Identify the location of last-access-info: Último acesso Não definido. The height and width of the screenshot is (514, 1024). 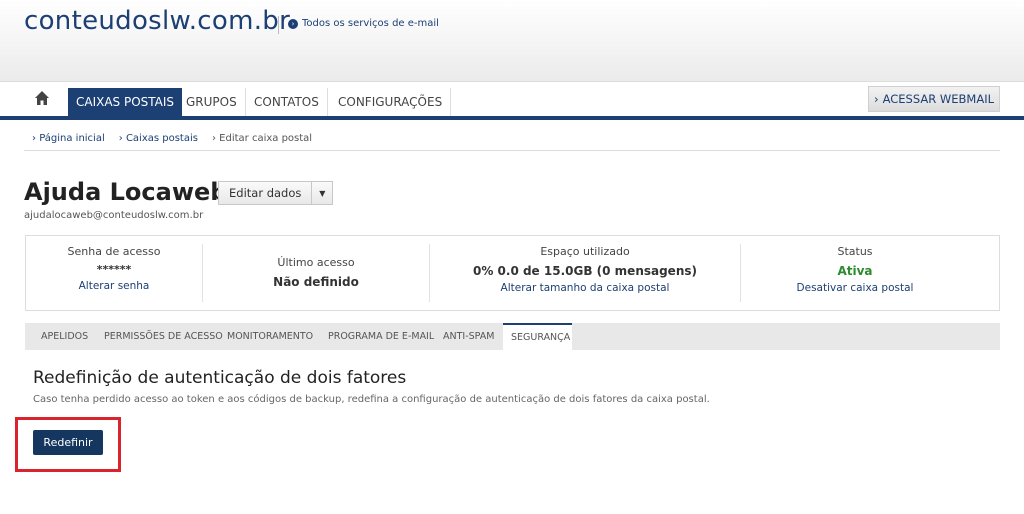
(316, 285).